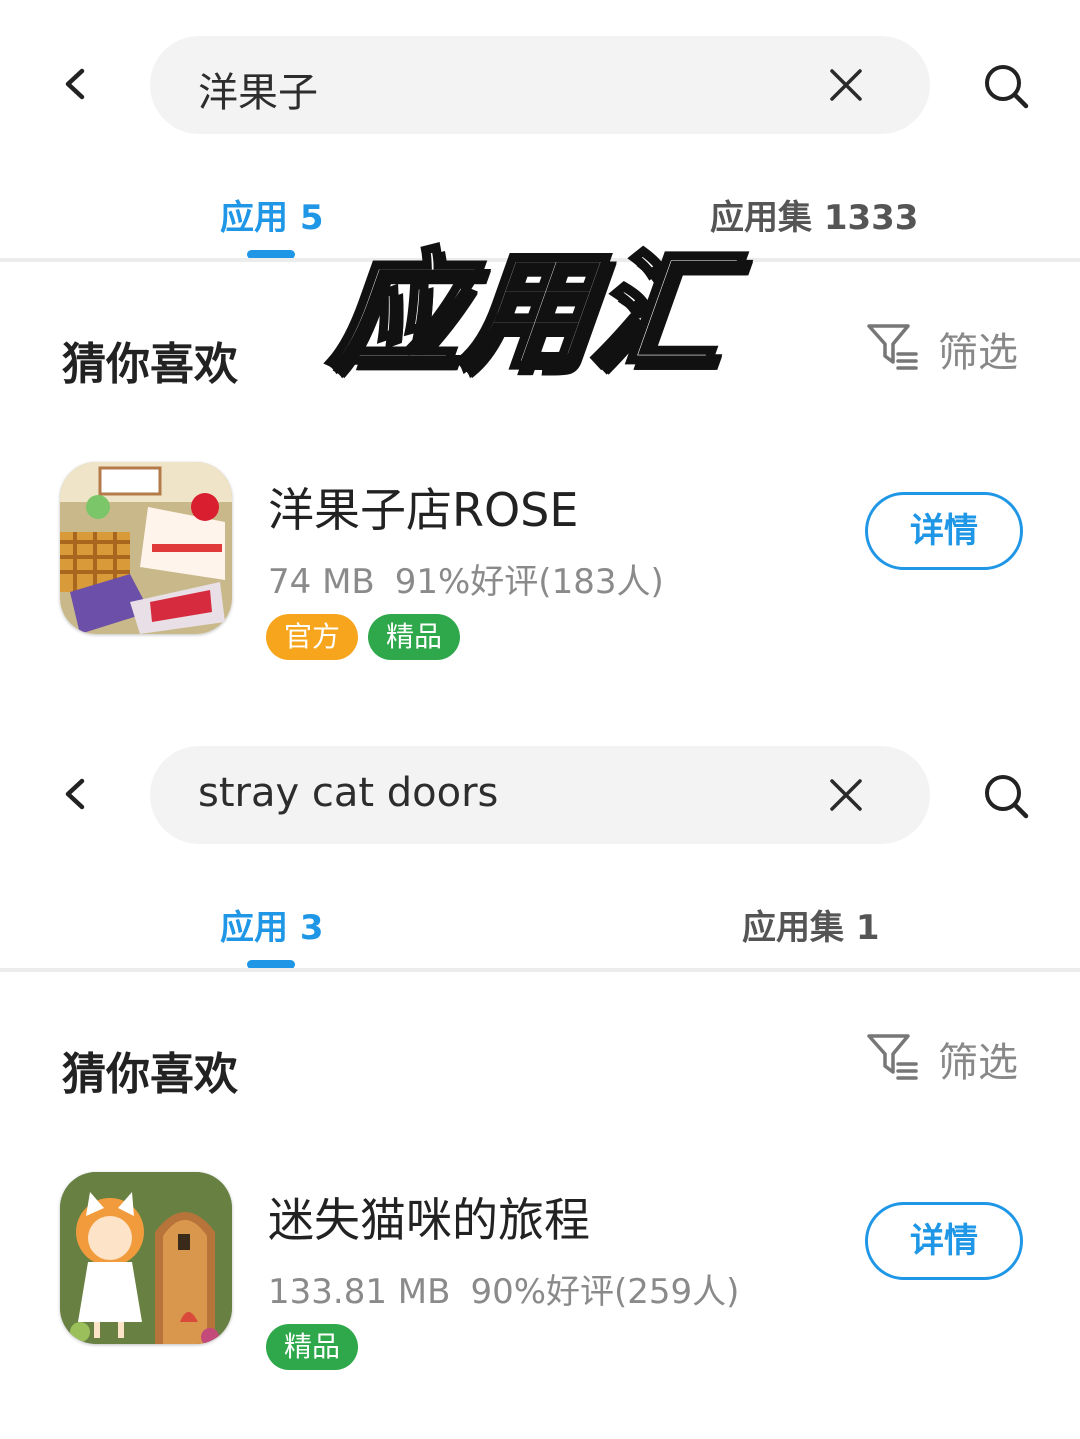 The image size is (1080, 1439). I want to click on search-input: stray cat doors, so click(540, 795).